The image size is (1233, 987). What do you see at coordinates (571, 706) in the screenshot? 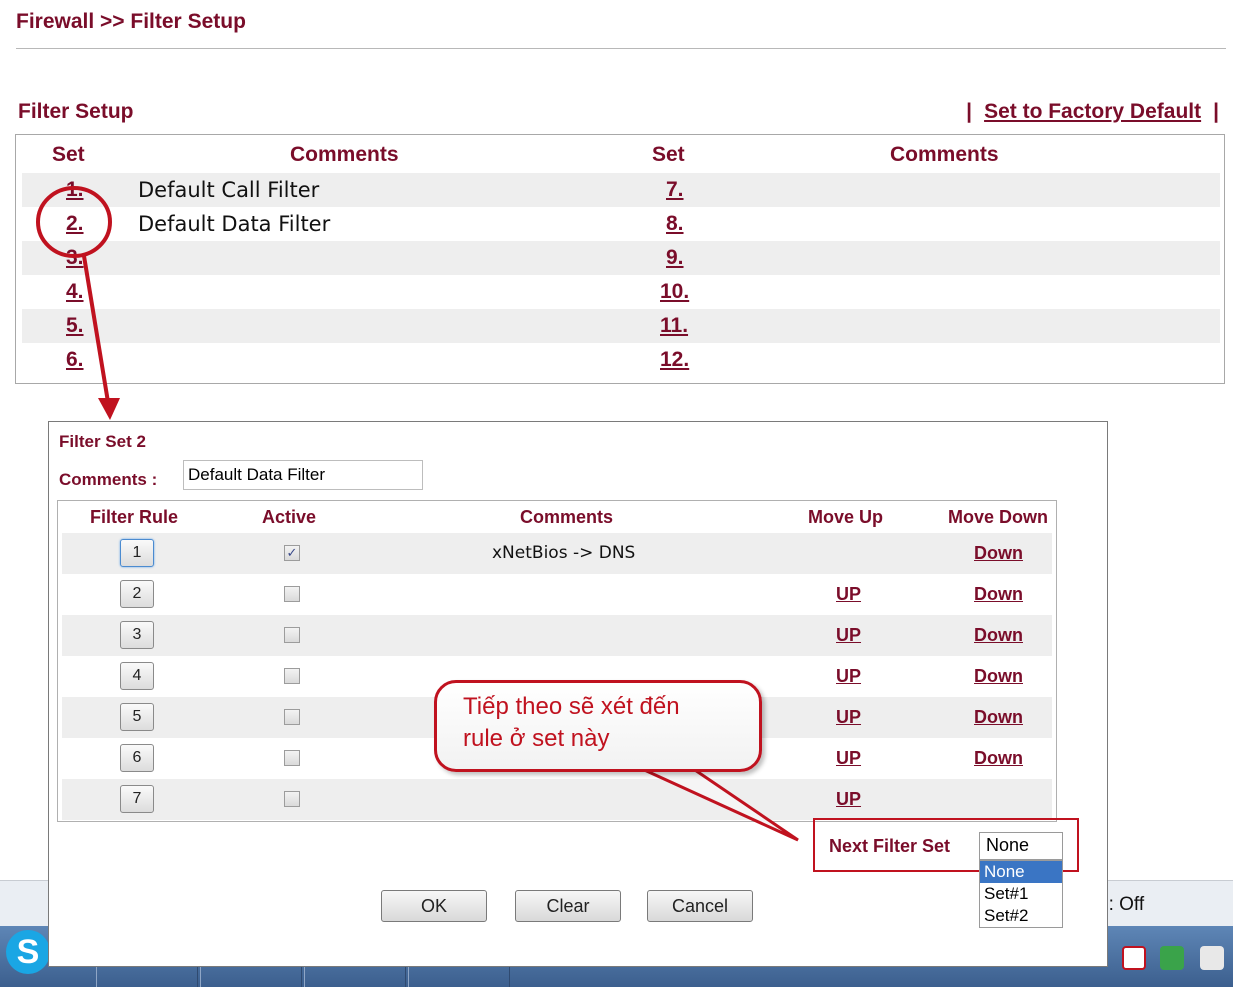
I see `callout-line: Tiếp theo sẽ xét đến` at bounding box center [571, 706].